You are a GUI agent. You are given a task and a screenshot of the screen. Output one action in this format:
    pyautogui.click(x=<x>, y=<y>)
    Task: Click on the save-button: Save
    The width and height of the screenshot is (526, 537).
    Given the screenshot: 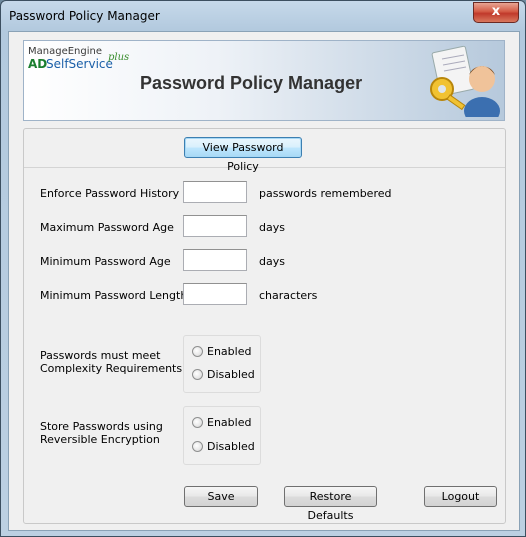 What is the action you would take?
    pyautogui.click(x=221, y=496)
    